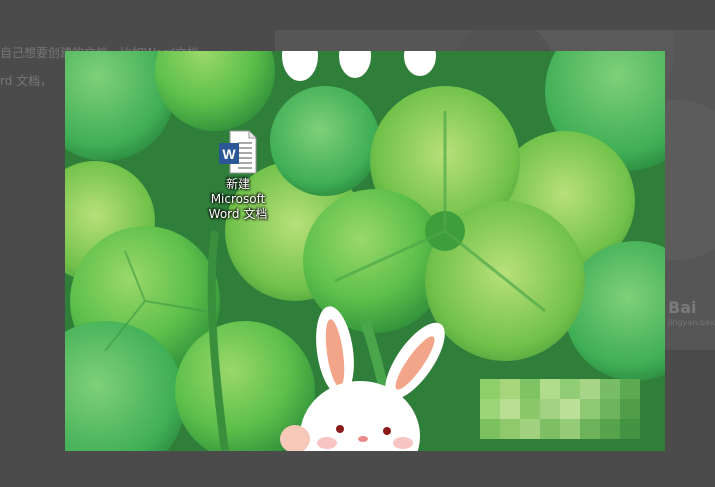  I want to click on desktop-icon-label-line: Word 文档, so click(238, 214).